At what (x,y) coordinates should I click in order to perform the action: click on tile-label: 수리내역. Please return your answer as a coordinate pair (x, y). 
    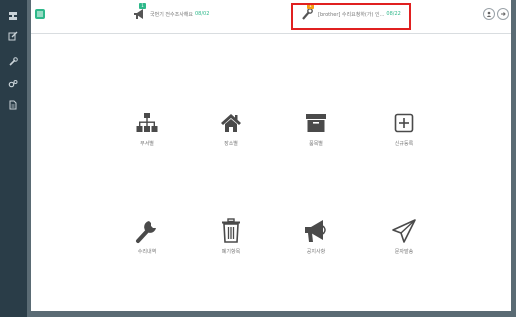
    Looking at the image, I should click on (147, 252).